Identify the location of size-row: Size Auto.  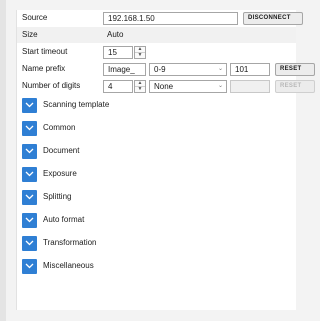
(156, 35).